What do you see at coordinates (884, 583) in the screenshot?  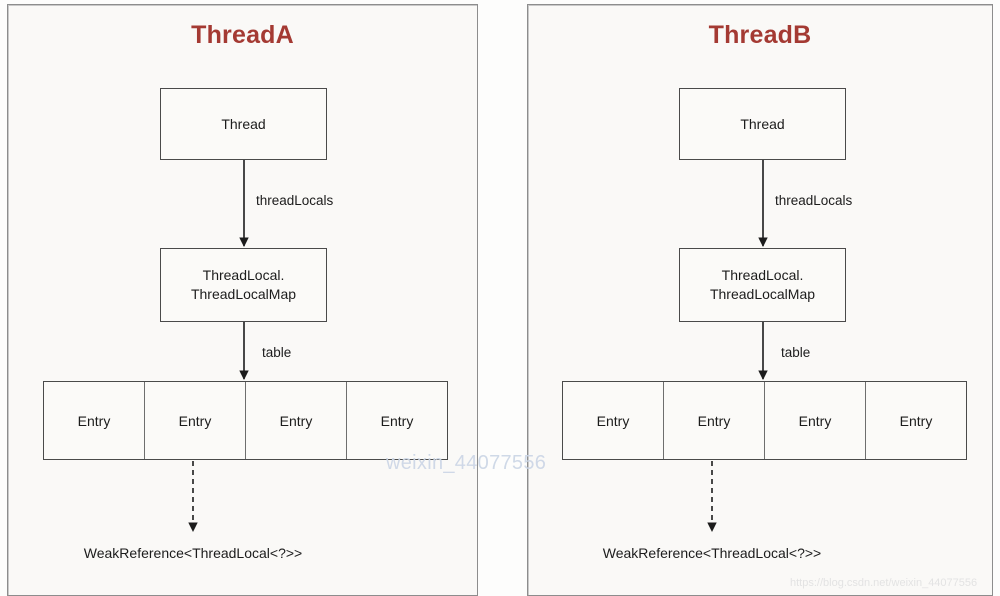 I see `watermark-corner: https://blog.csdn.net/weixin_44077556` at bounding box center [884, 583].